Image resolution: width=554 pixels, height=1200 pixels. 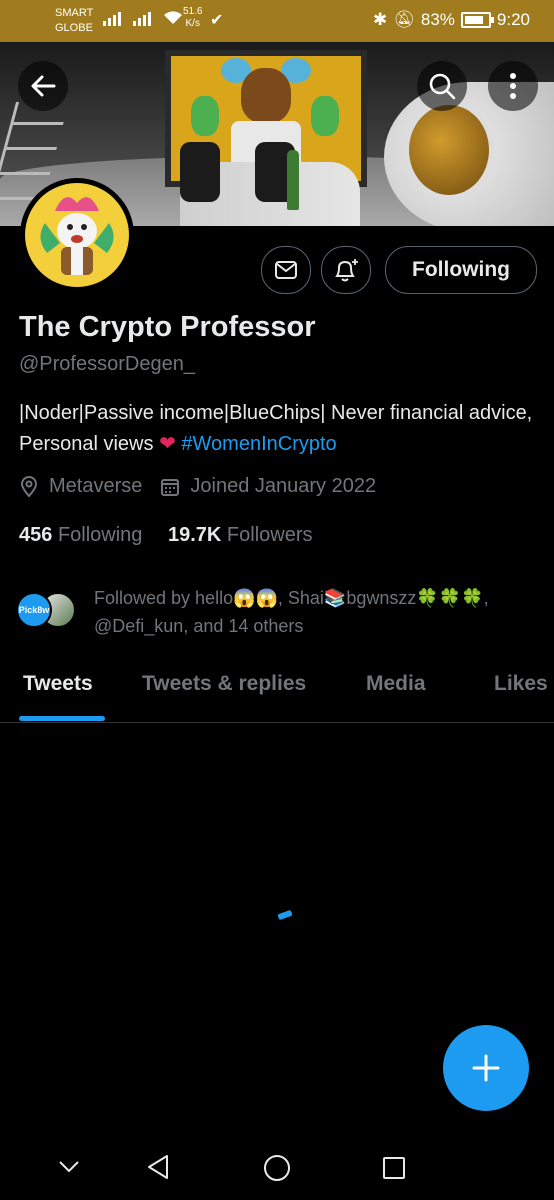 What do you see at coordinates (167, 444) in the screenshot?
I see `heart-icon: ❤` at bounding box center [167, 444].